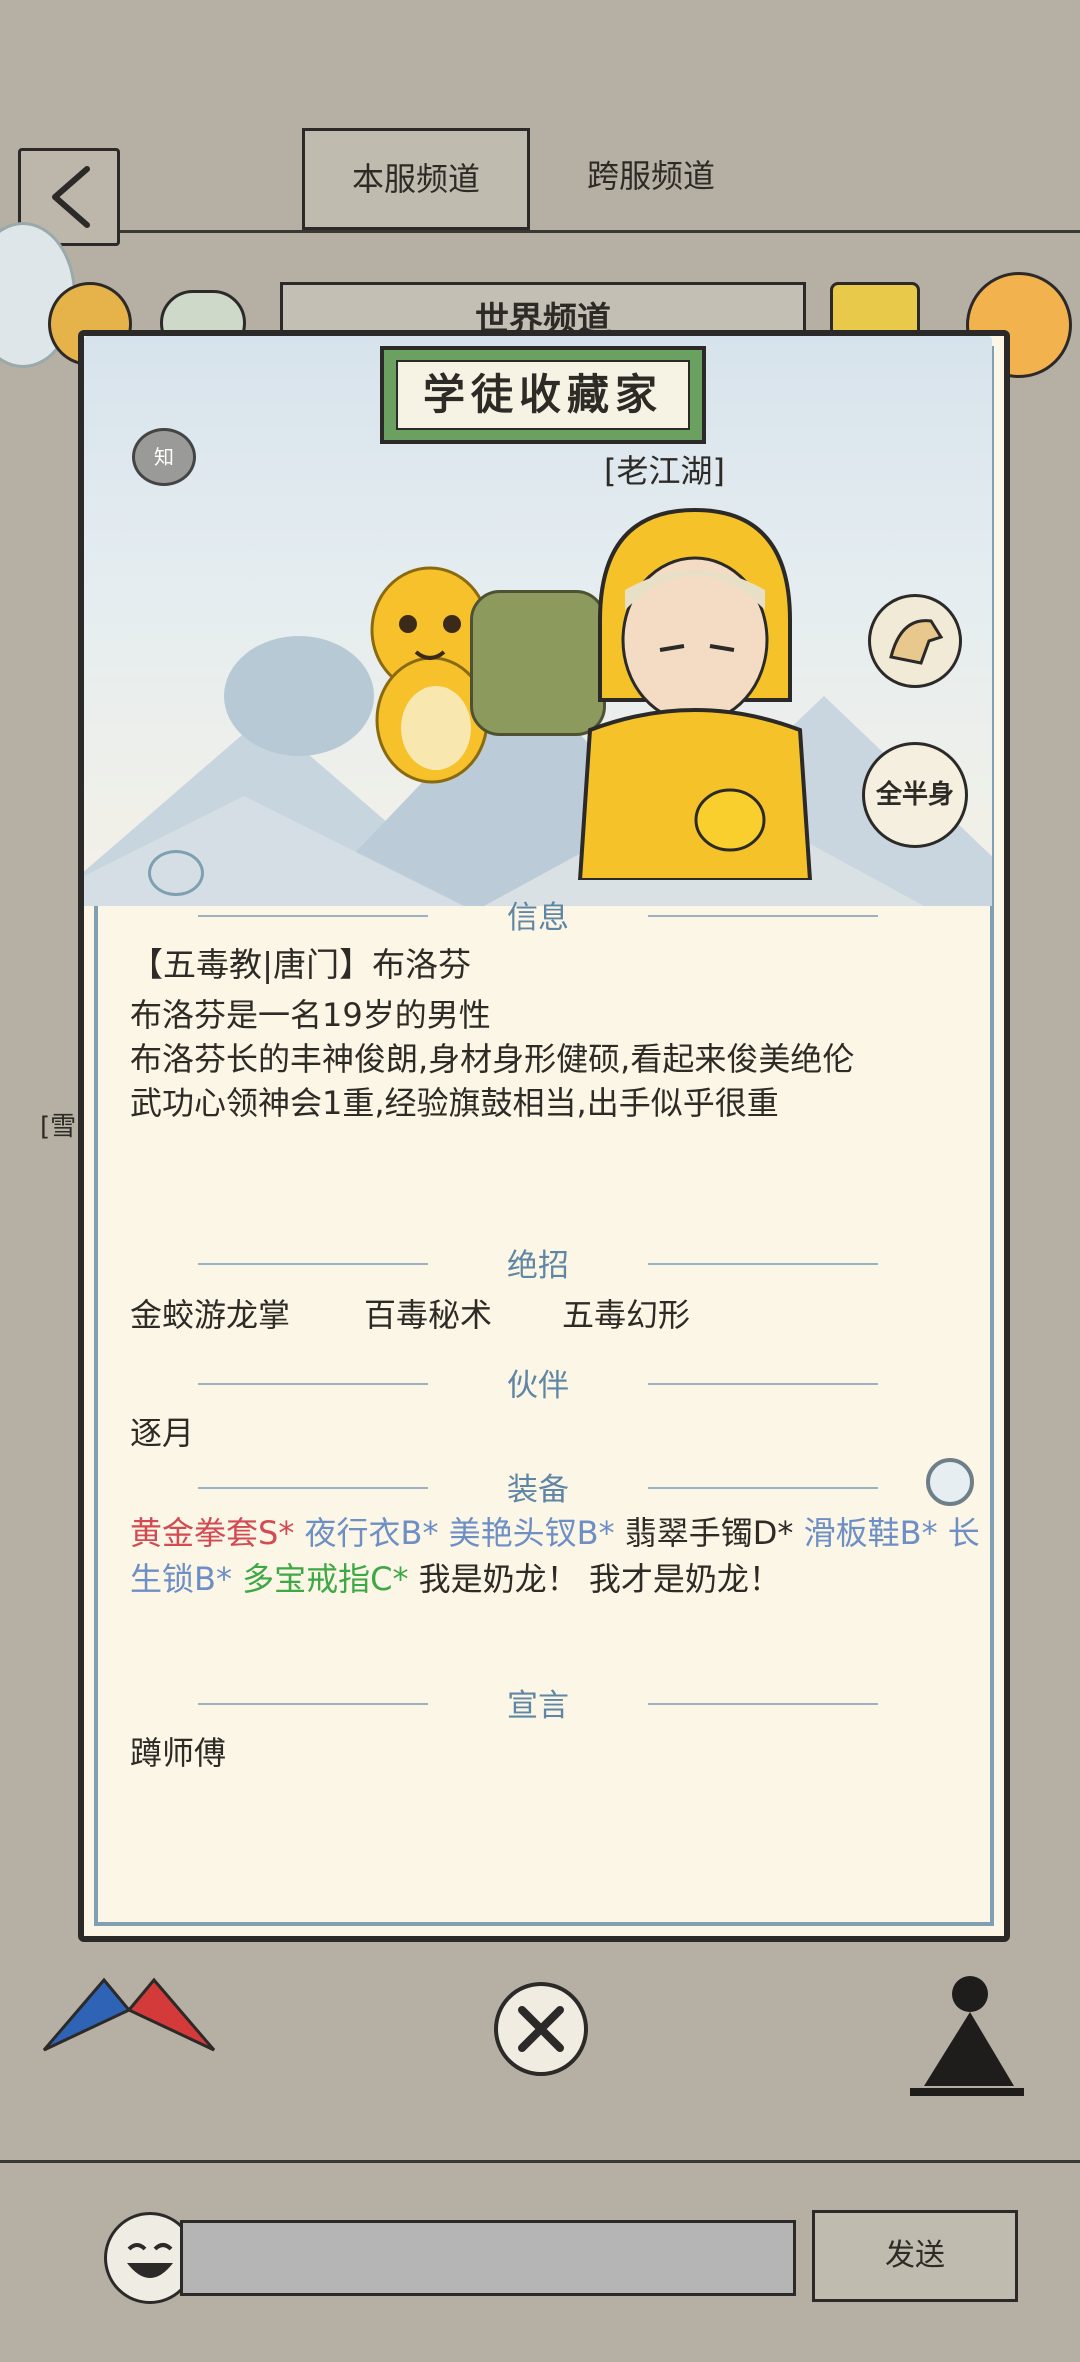 The image size is (1080, 2362). I want to click on bottom-divider, so click(540, 2161).